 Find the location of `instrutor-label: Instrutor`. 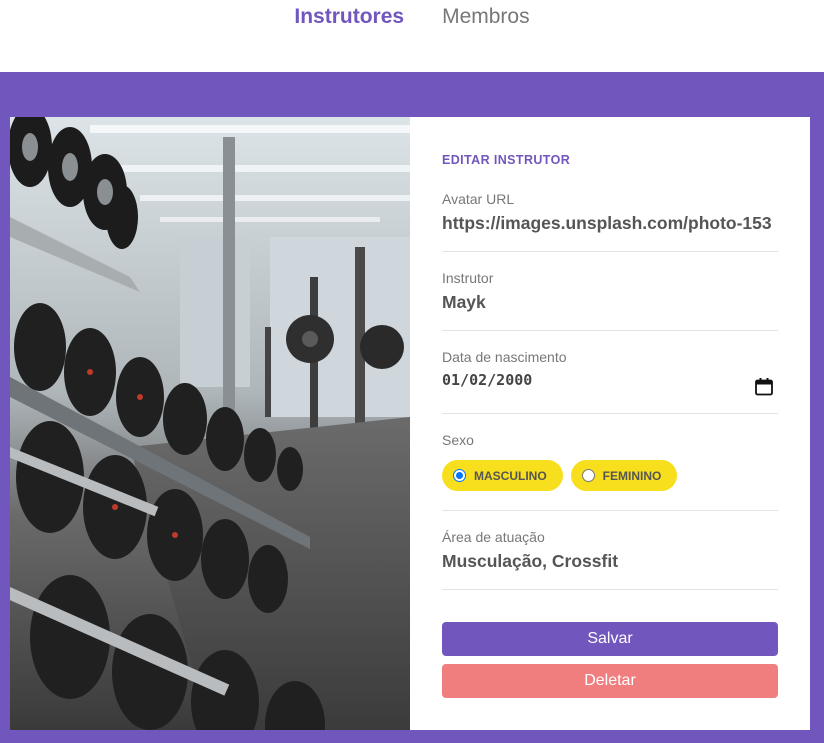

instrutor-label: Instrutor is located at coordinates (468, 278).